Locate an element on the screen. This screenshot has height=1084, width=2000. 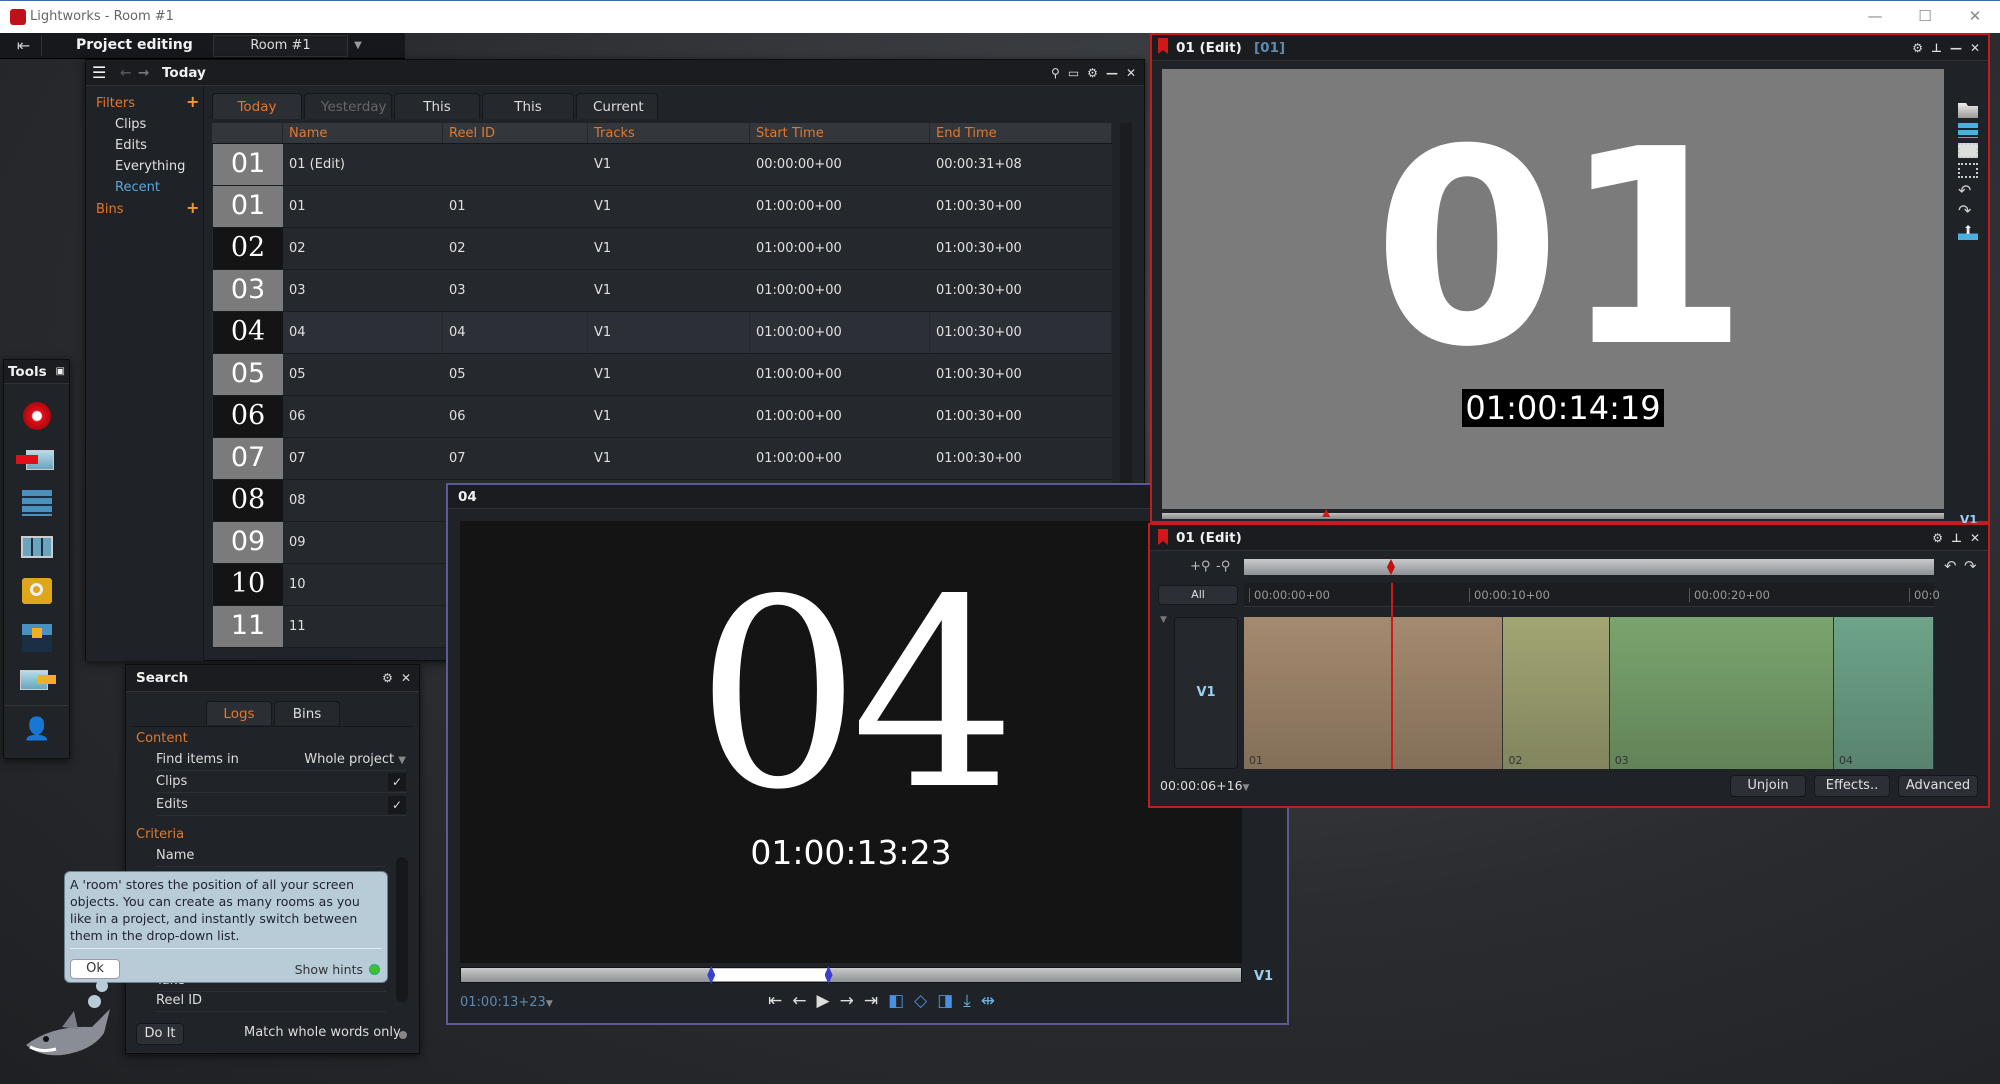
minimize-button: — is located at coordinates (1875, 17).